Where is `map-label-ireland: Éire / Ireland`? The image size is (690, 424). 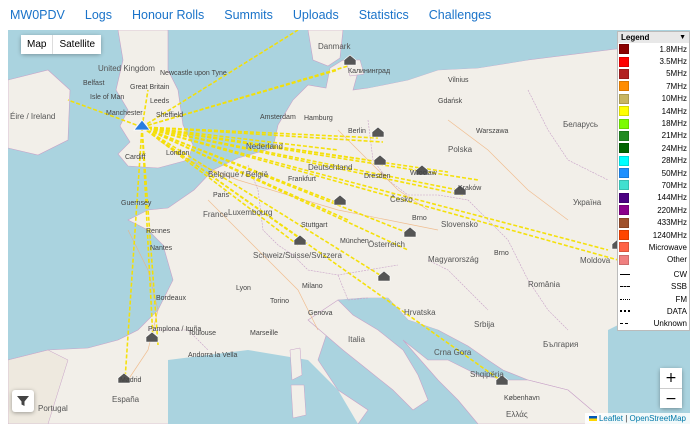
map-label-ireland: Éire / Ireland is located at coordinates (33, 116).